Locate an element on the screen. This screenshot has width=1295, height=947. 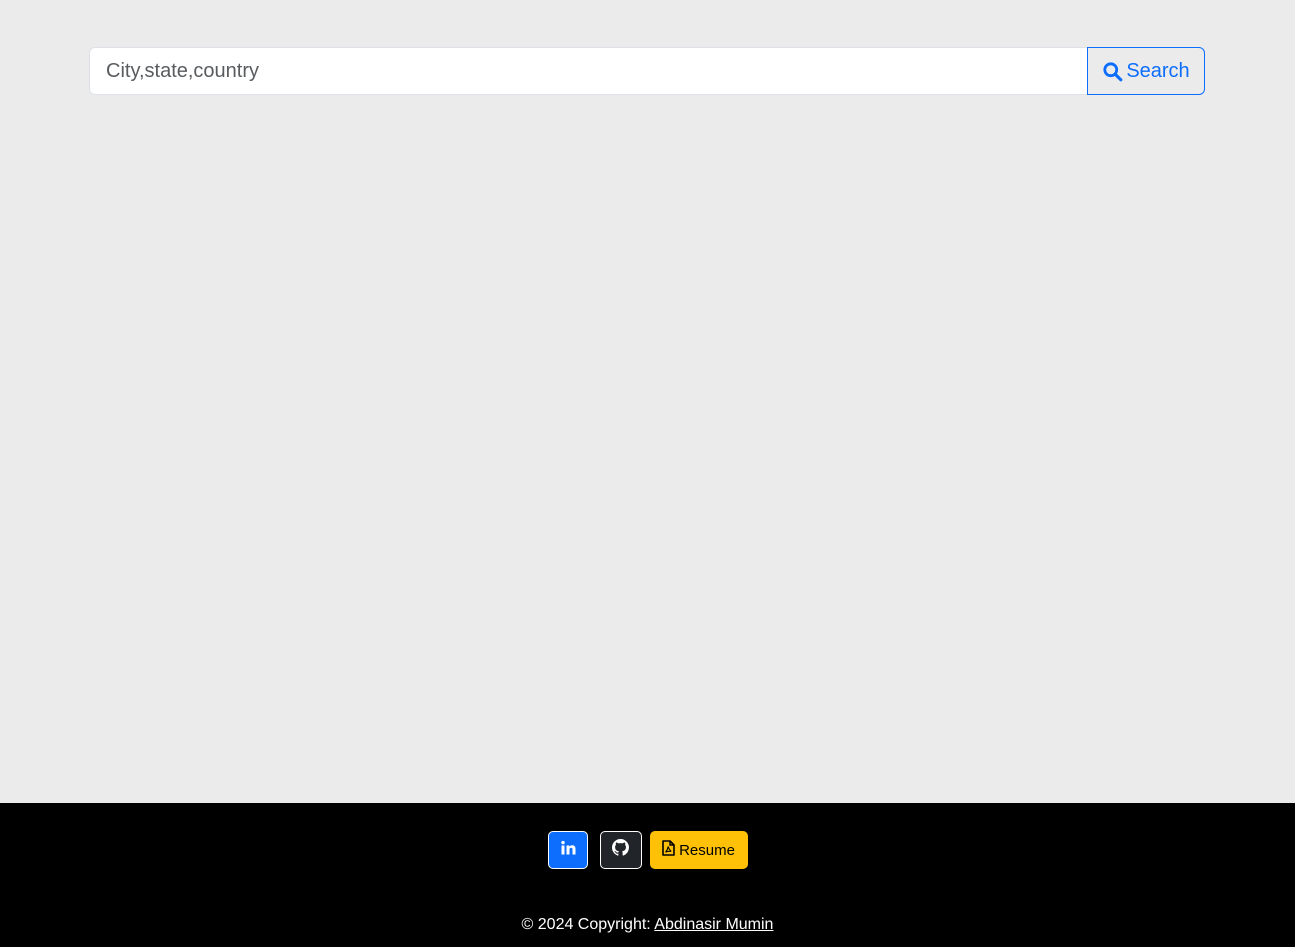
author-link: Abdinasir Mumin is located at coordinates (713, 924).